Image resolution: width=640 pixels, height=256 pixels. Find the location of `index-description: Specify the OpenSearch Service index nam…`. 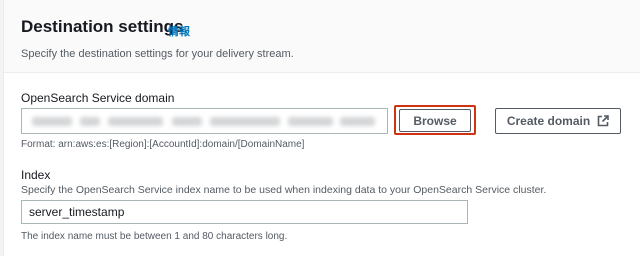

index-description: Specify the OpenSearch Service index nam… is located at coordinates (284, 190).